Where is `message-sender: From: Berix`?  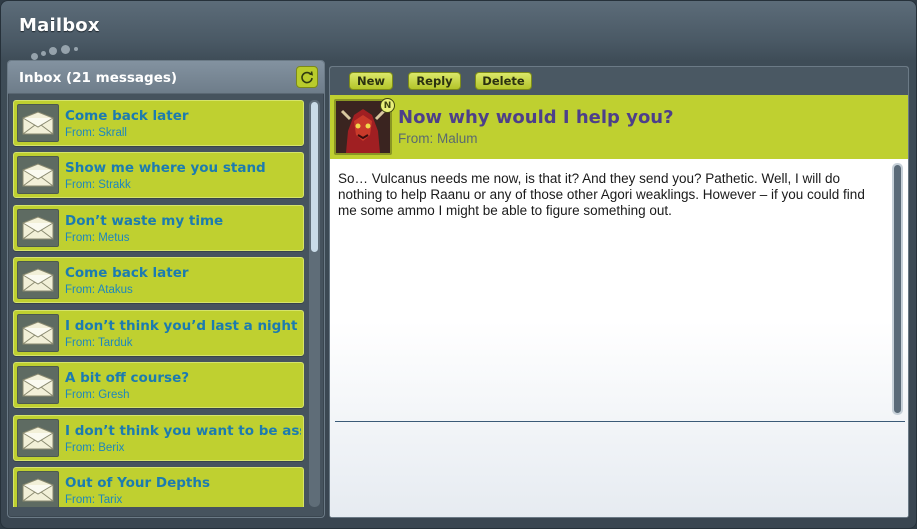 message-sender: From: Berix is located at coordinates (95, 448).